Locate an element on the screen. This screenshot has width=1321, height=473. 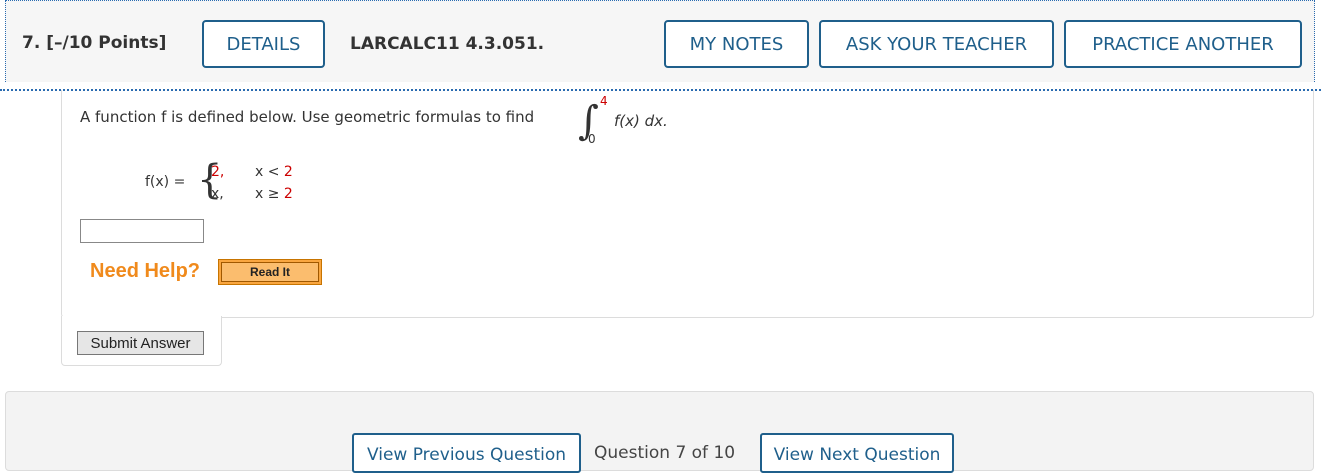
read-it-label: Read It is located at coordinates (270, 272).